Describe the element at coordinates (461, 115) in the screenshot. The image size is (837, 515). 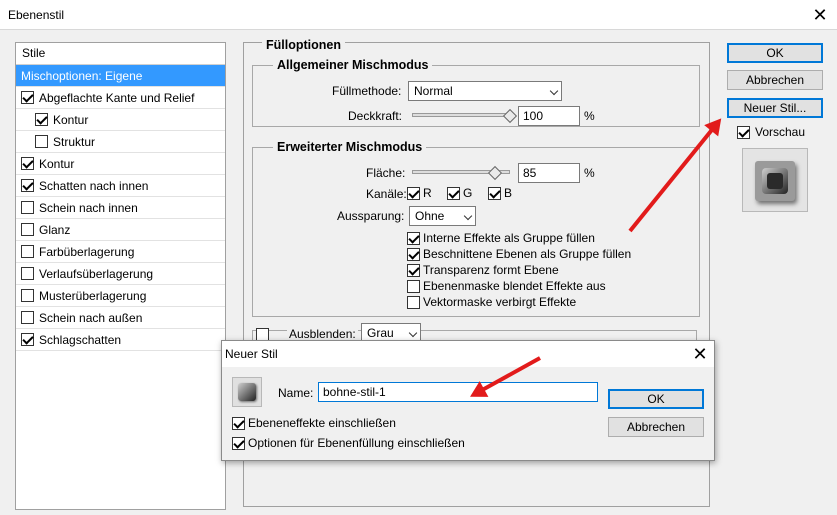
I see `opacity-slider-track` at that location.